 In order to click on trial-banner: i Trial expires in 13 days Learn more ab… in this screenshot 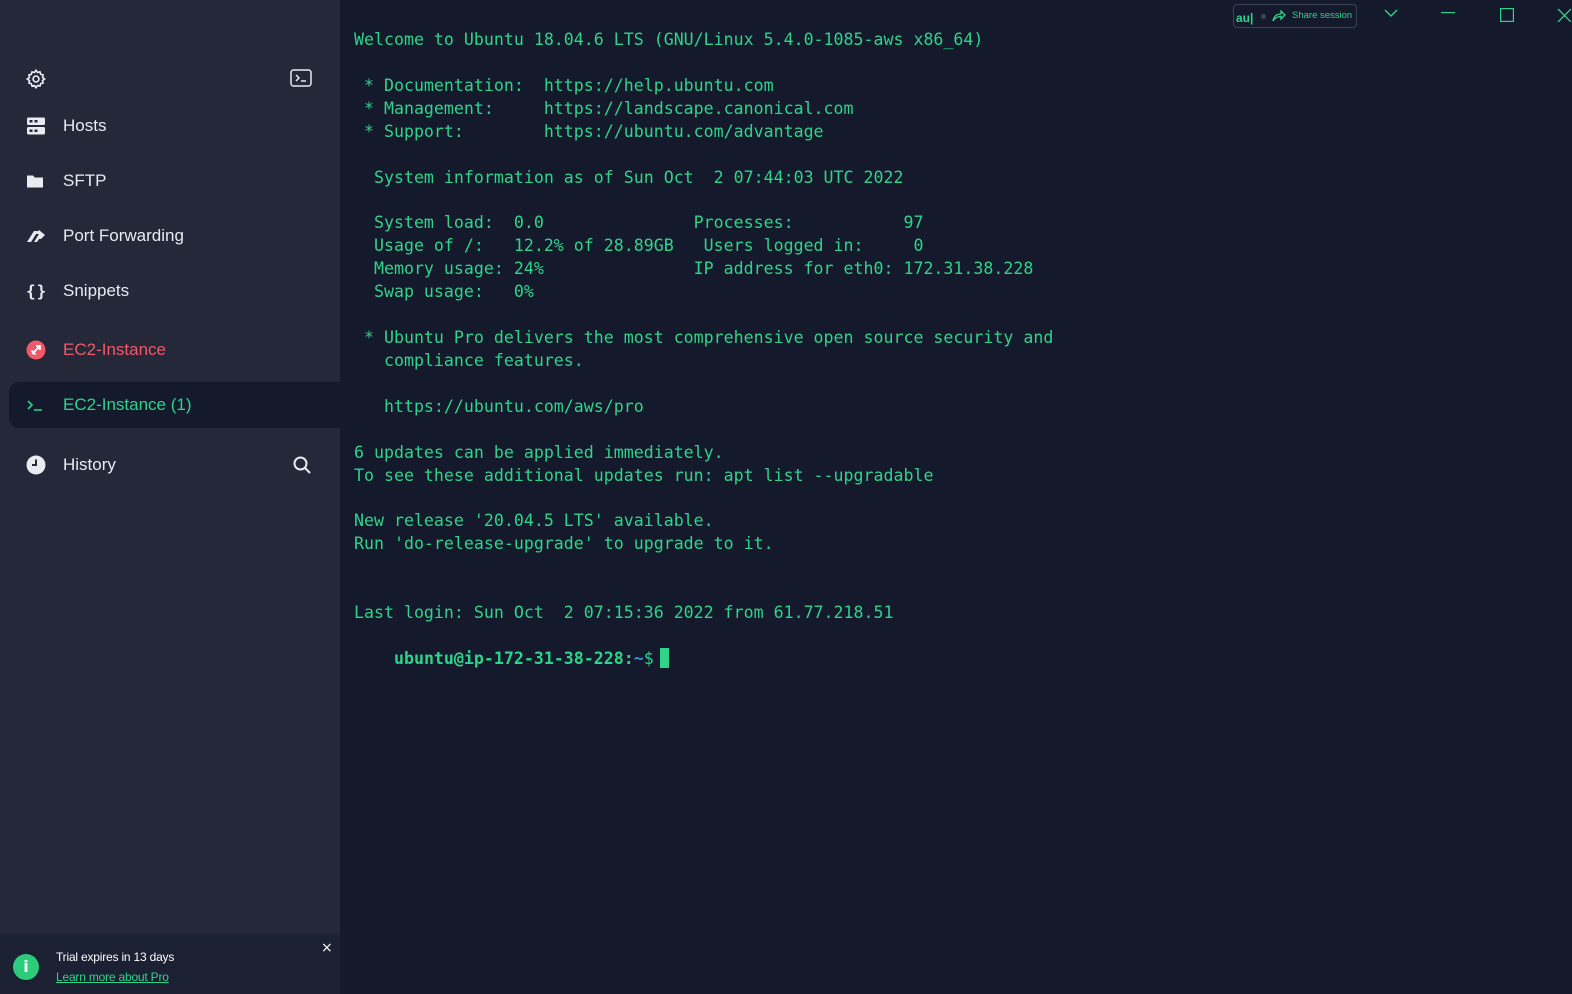, I will do `click(170, 964)`.